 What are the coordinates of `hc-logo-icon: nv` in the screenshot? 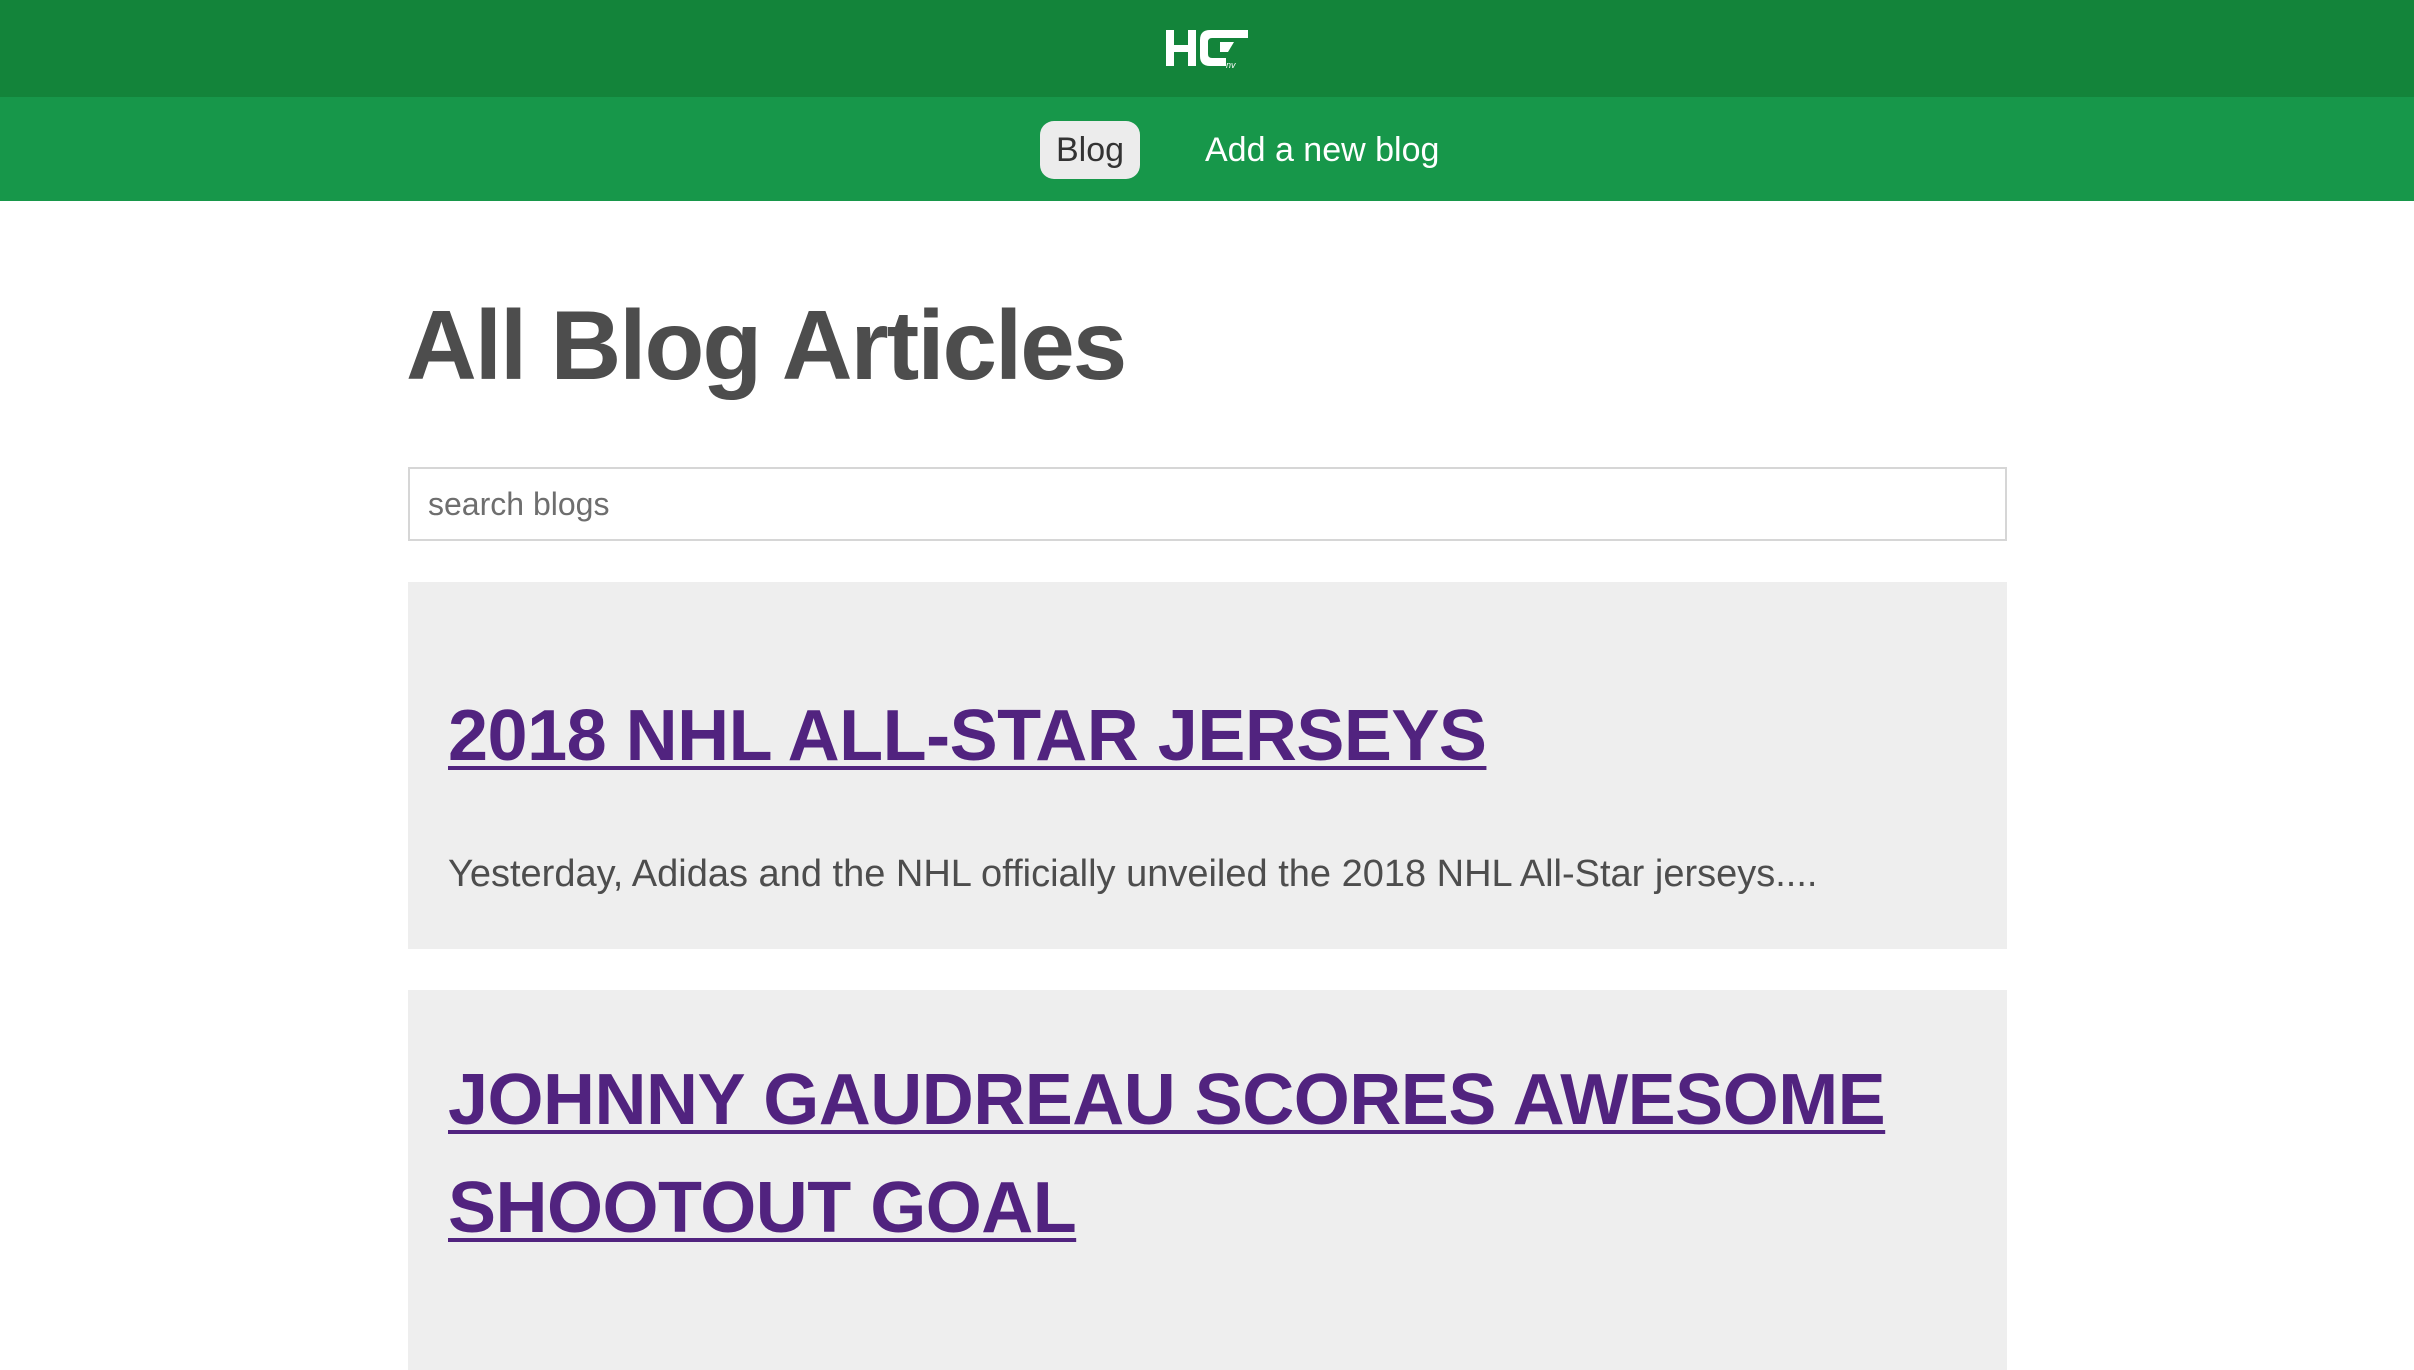 It's located at (1207, 49).